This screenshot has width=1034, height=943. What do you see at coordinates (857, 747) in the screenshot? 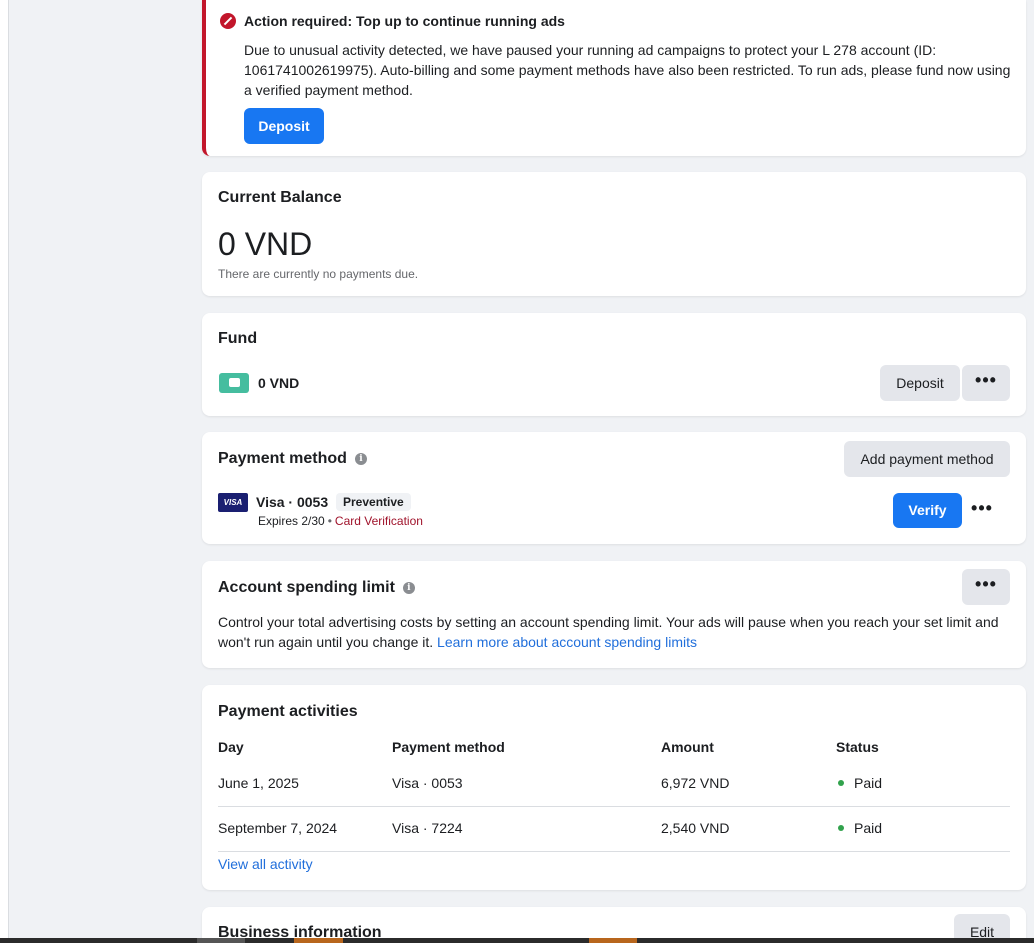
I see `column-header-status: Status` at bounding box center [857, 747].